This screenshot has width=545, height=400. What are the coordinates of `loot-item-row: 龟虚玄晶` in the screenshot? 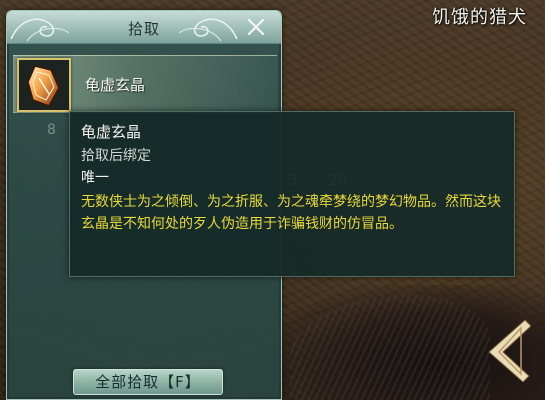 It's located at (145, 84).